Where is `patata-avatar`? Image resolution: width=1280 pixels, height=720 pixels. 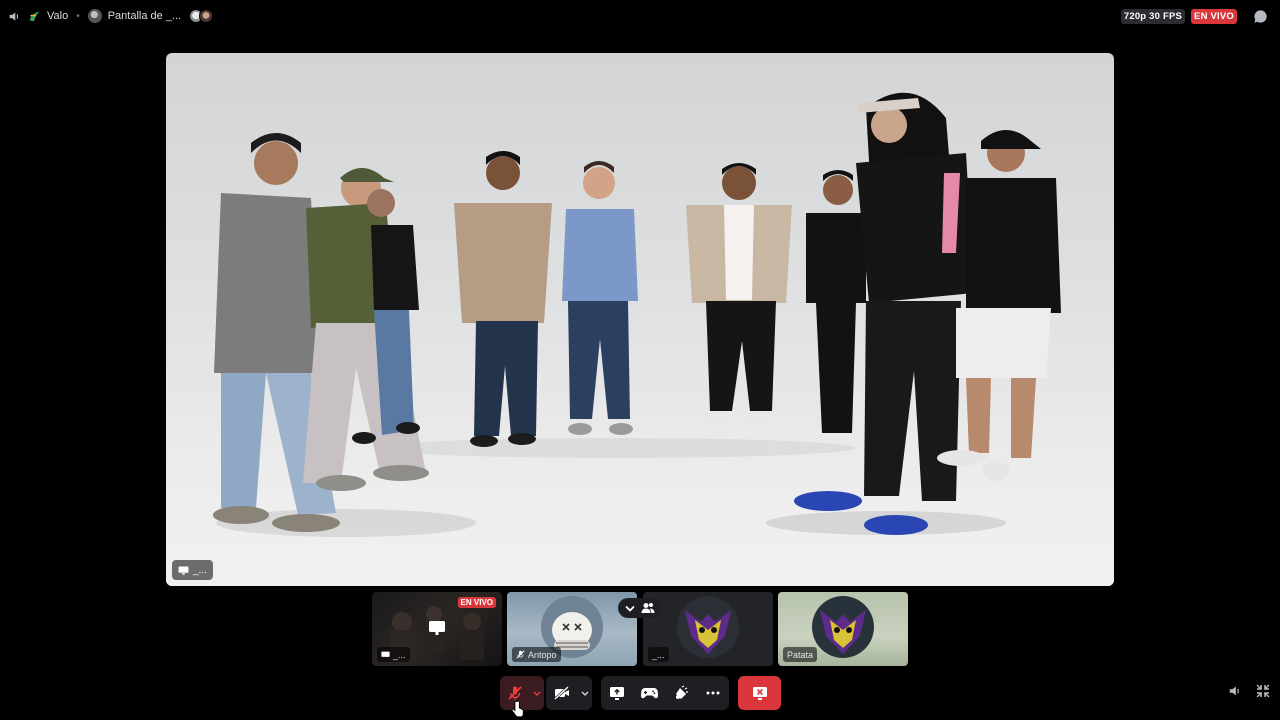 patata-avatar is located at coordinates (843, 627).